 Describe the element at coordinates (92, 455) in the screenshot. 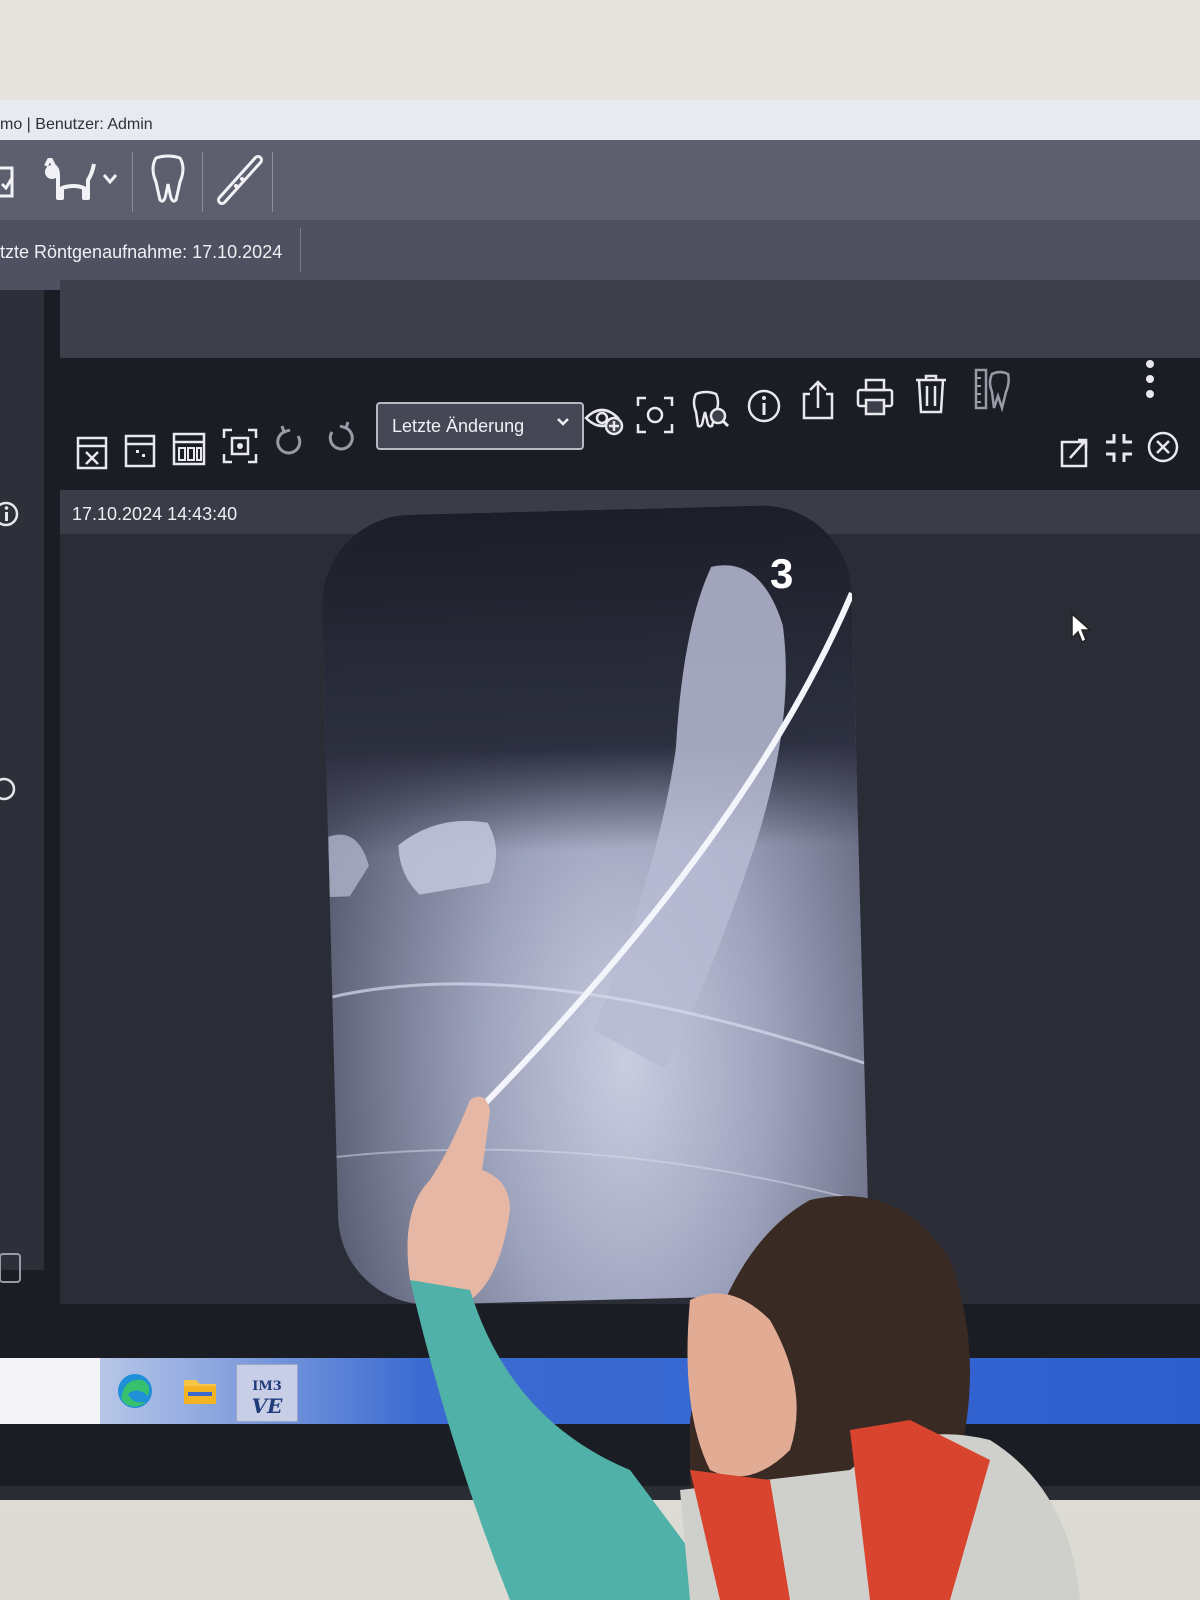

I see `layout-close-icon` at that location.